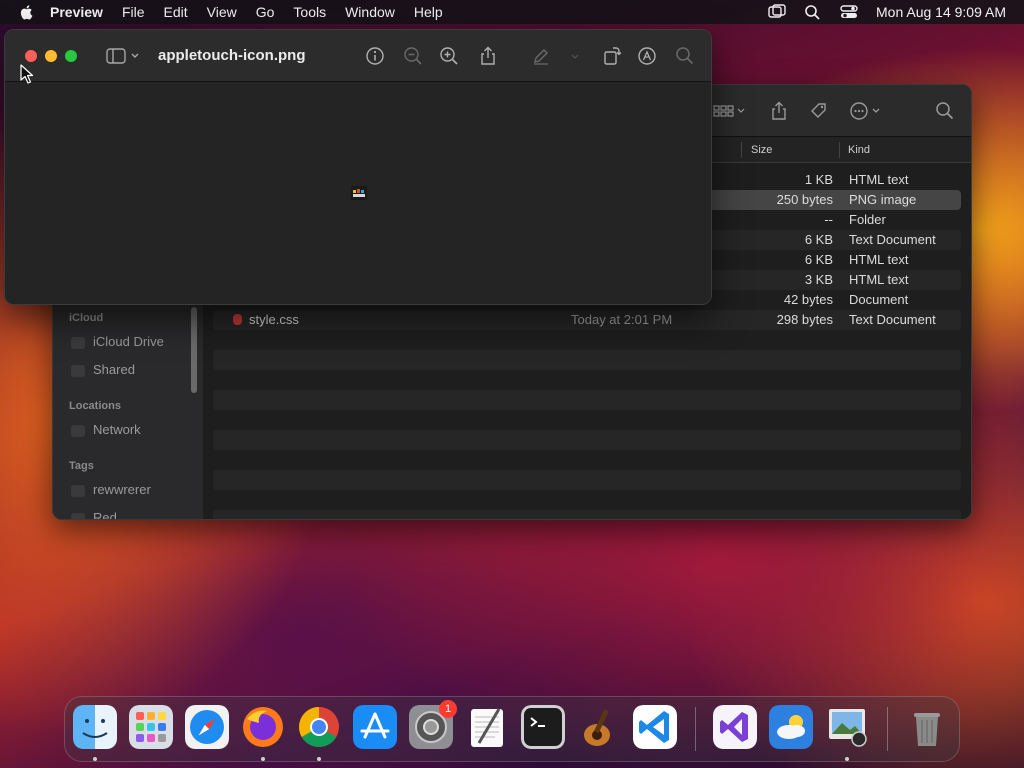 The width and height of the screenshot is (1024, 768). I want to click on tag-color-icon, so click(78, 491).